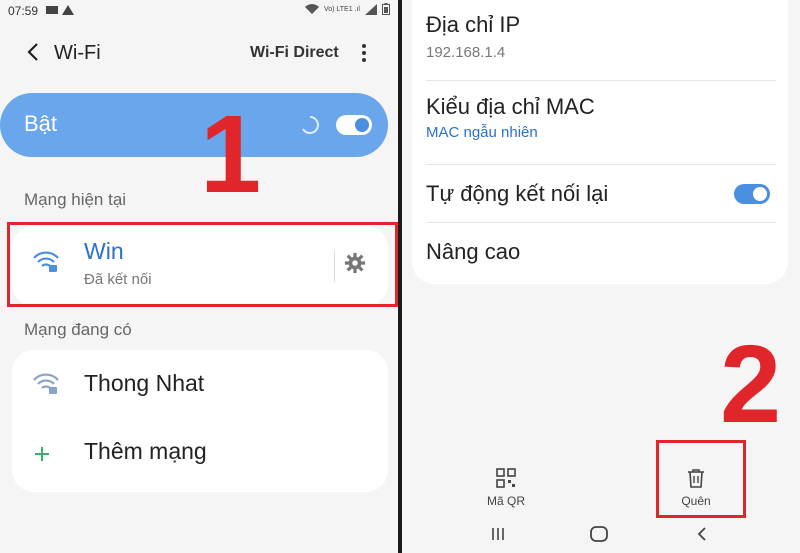 The image size is (800, 553). What do you see at coordinates (364, 53) in the screenshot?
I see `more-options-icon` at bounding box center [364, 53].